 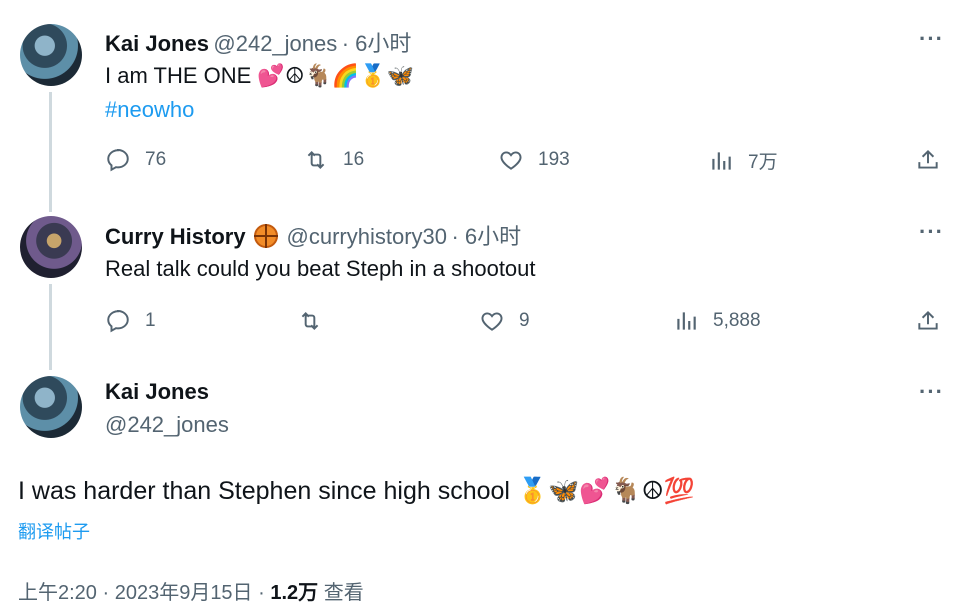 I want to click on views-label: 查看, so click(x=341, y=593).